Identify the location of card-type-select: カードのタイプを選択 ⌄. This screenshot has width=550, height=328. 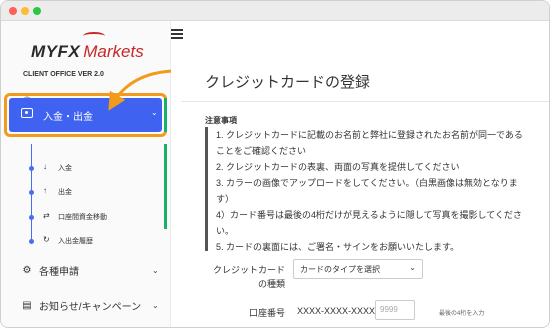
(358, 269).